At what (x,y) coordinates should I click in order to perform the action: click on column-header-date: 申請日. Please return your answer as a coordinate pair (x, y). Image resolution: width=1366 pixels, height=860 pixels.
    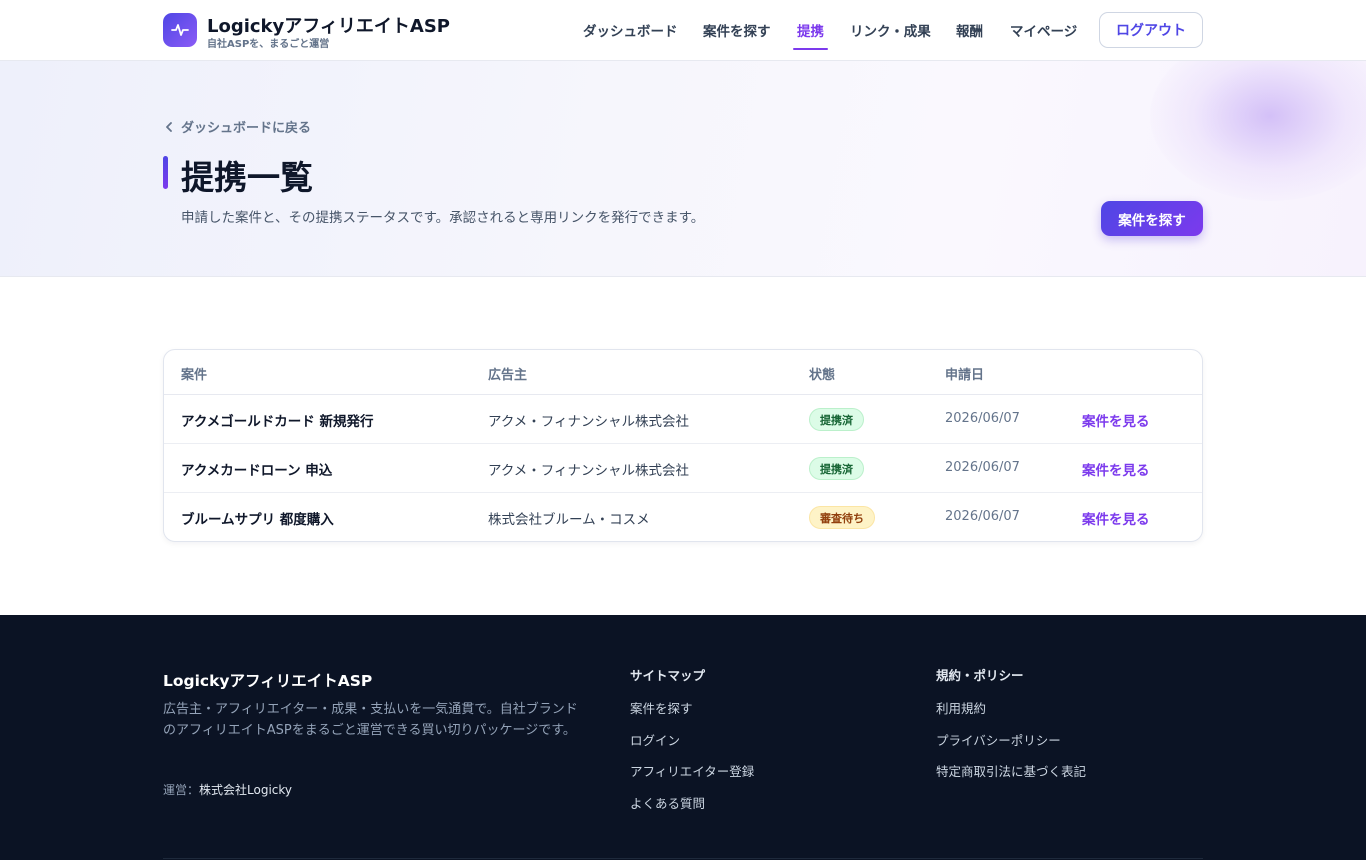
    Looking at the image, I should click on (965, 375).